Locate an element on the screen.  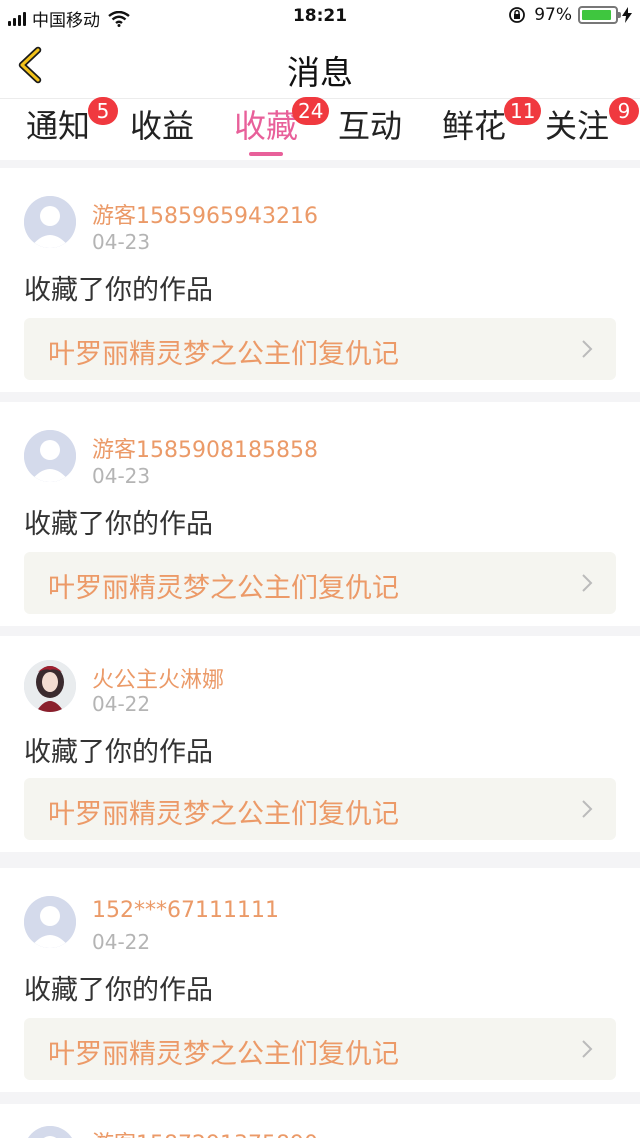
rotation-lock-icon is located at coordinates (517, 15).